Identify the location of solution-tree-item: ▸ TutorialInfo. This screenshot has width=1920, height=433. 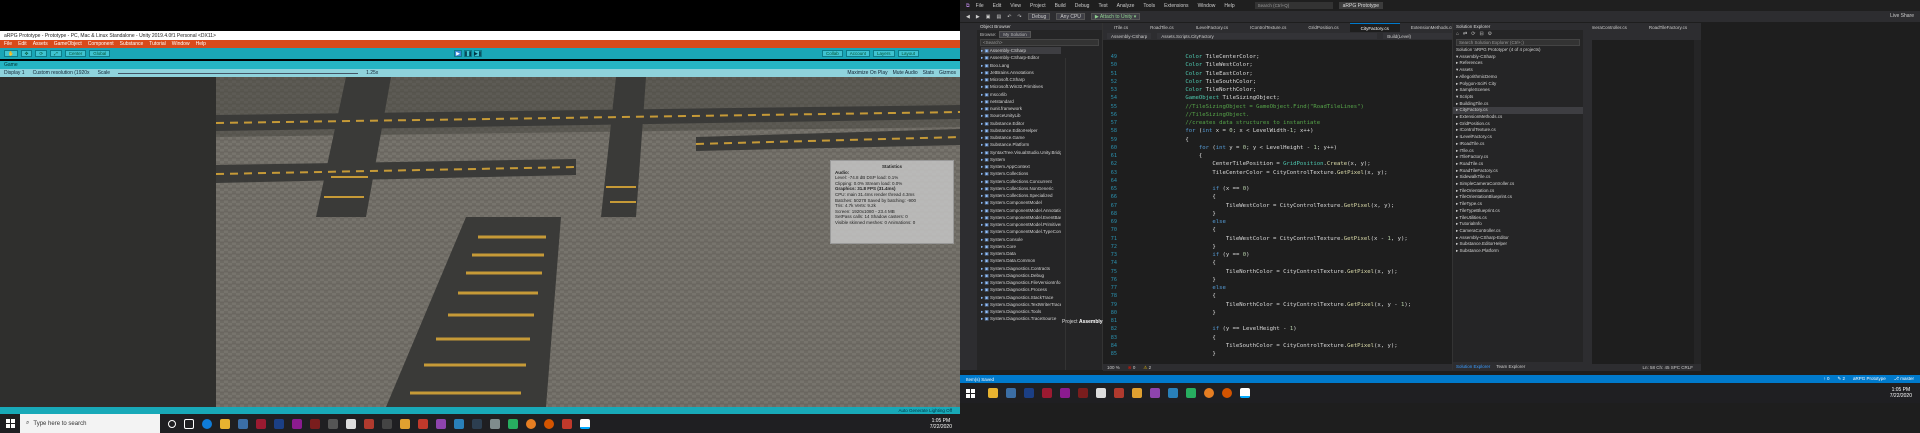
(1518, 224).